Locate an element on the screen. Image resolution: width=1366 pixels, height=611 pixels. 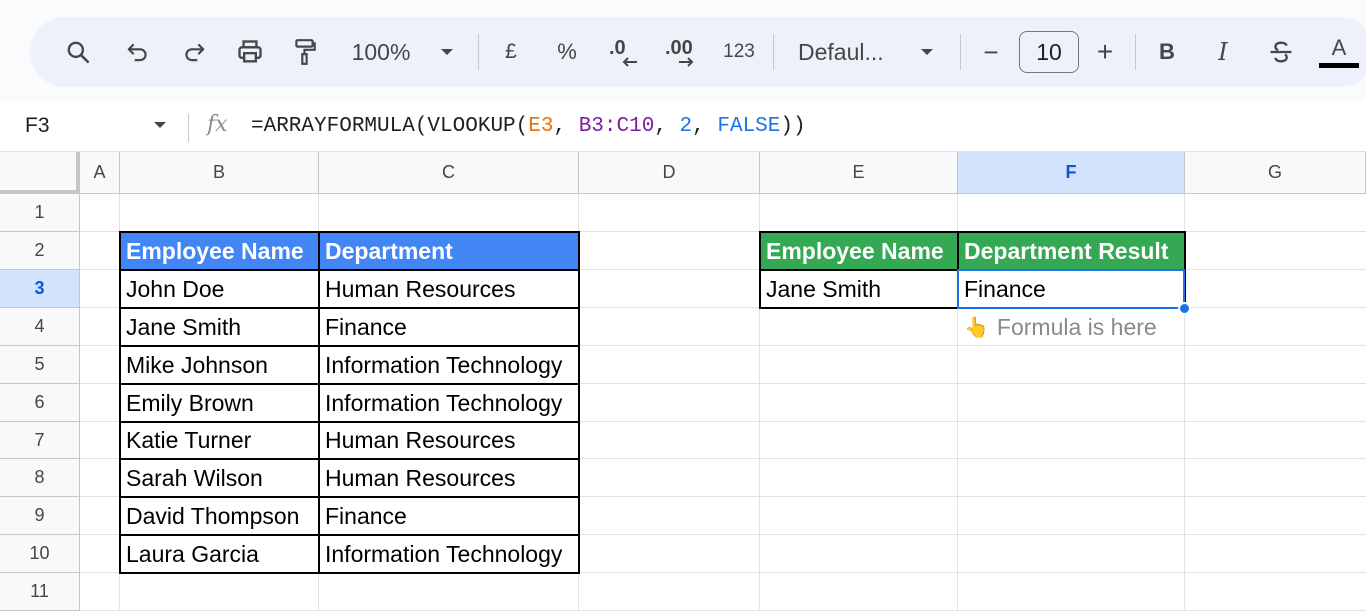
column-header-a: A is located at coordinates (100, 173).